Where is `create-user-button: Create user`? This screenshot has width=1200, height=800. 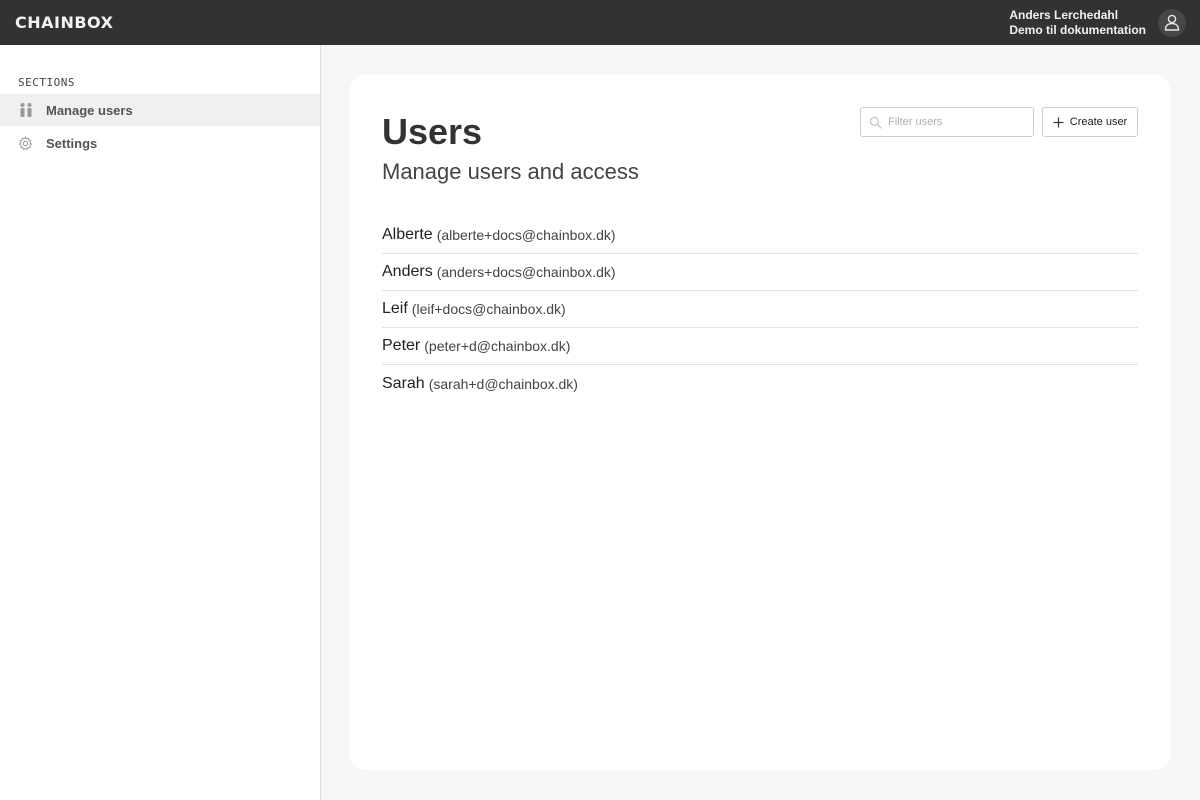
create-user-button: Create user is located at coordinates (1090, 122).